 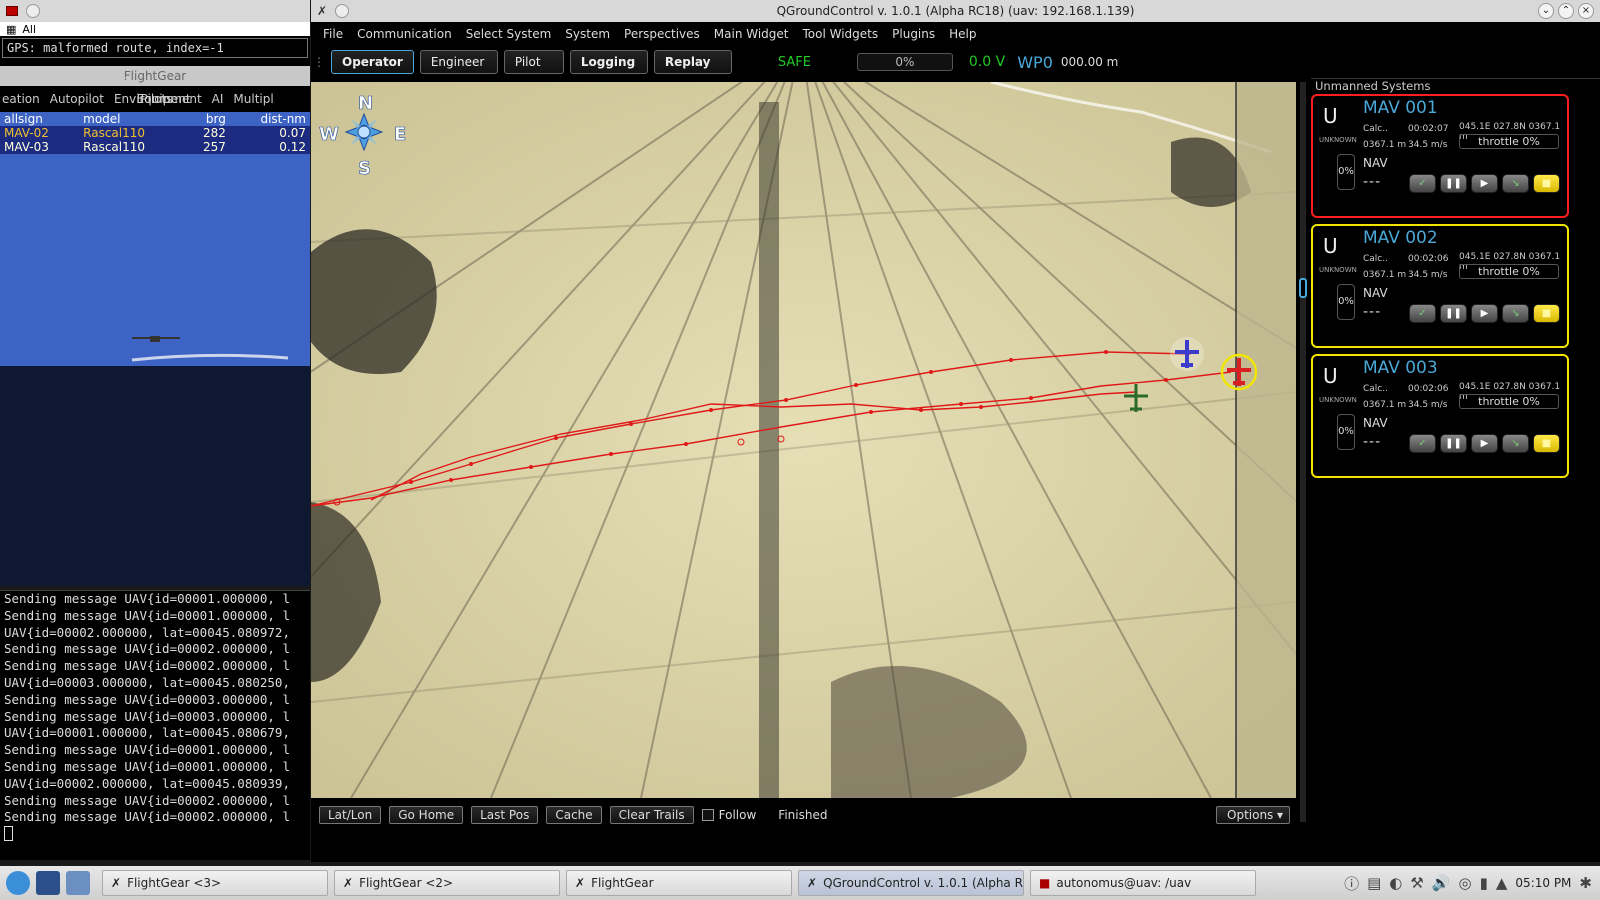 I want to click on desktop-icon, so click(x=48, y=883).